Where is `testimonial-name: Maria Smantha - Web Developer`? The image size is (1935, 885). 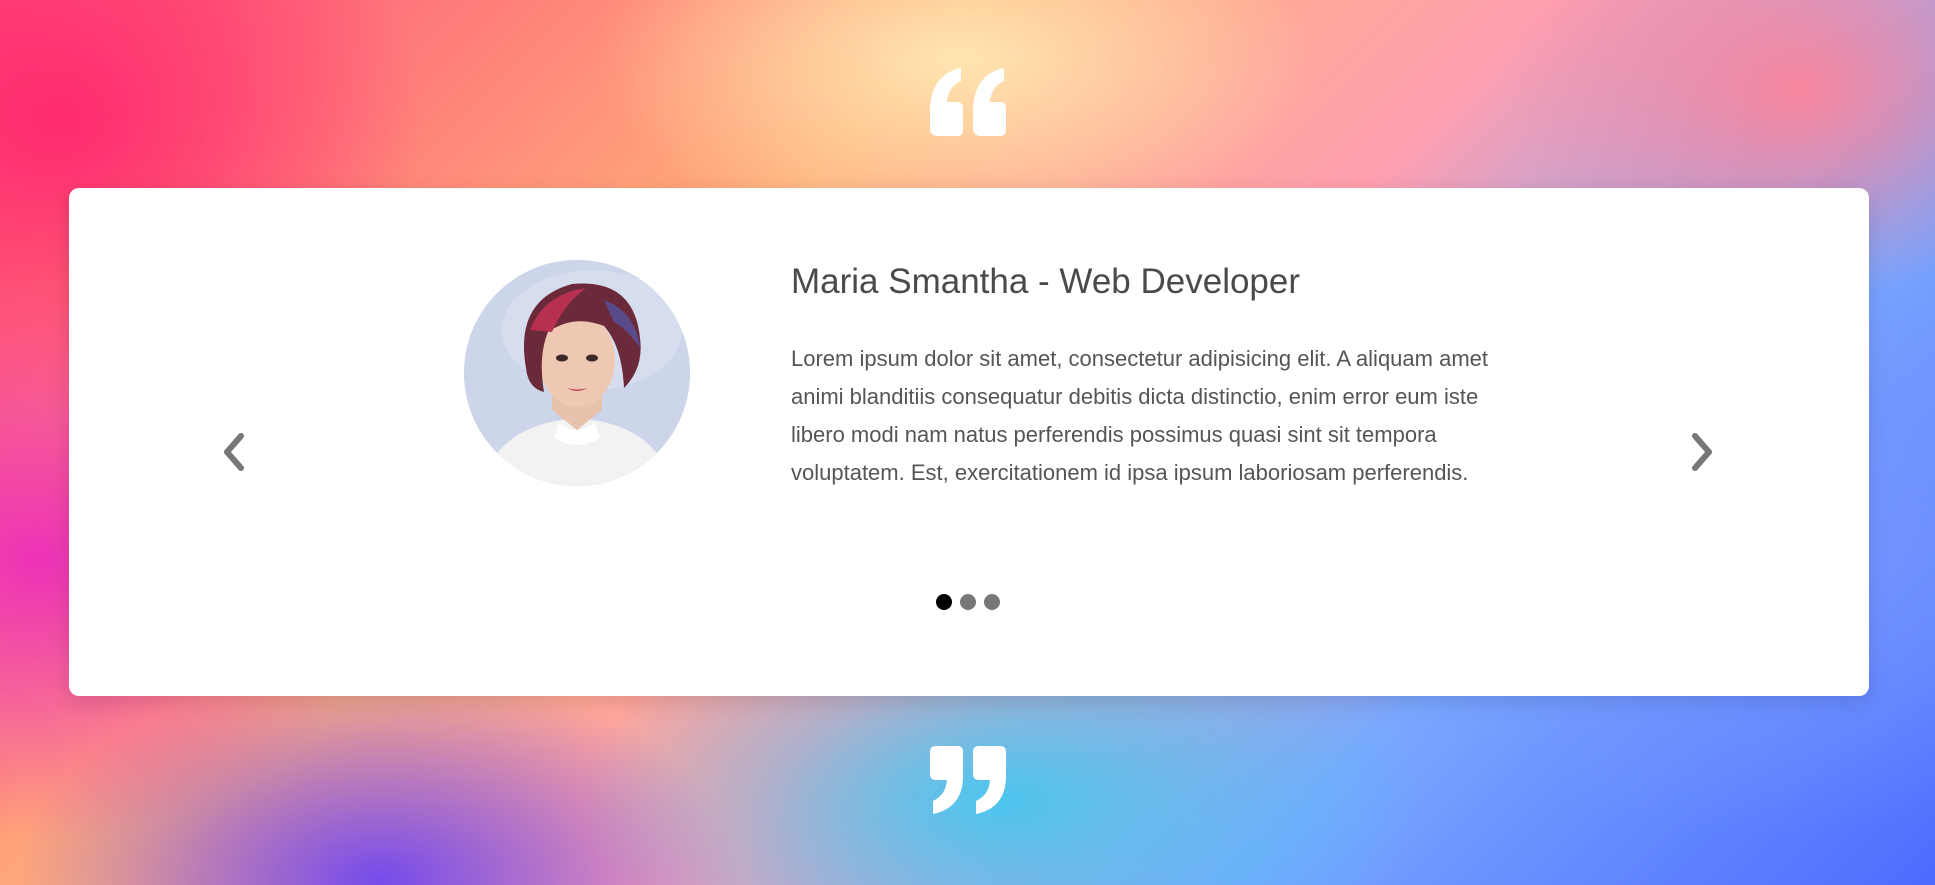 testimonial-name: Maria Smantha - Web Developer is located at coordinates (1046, 281).